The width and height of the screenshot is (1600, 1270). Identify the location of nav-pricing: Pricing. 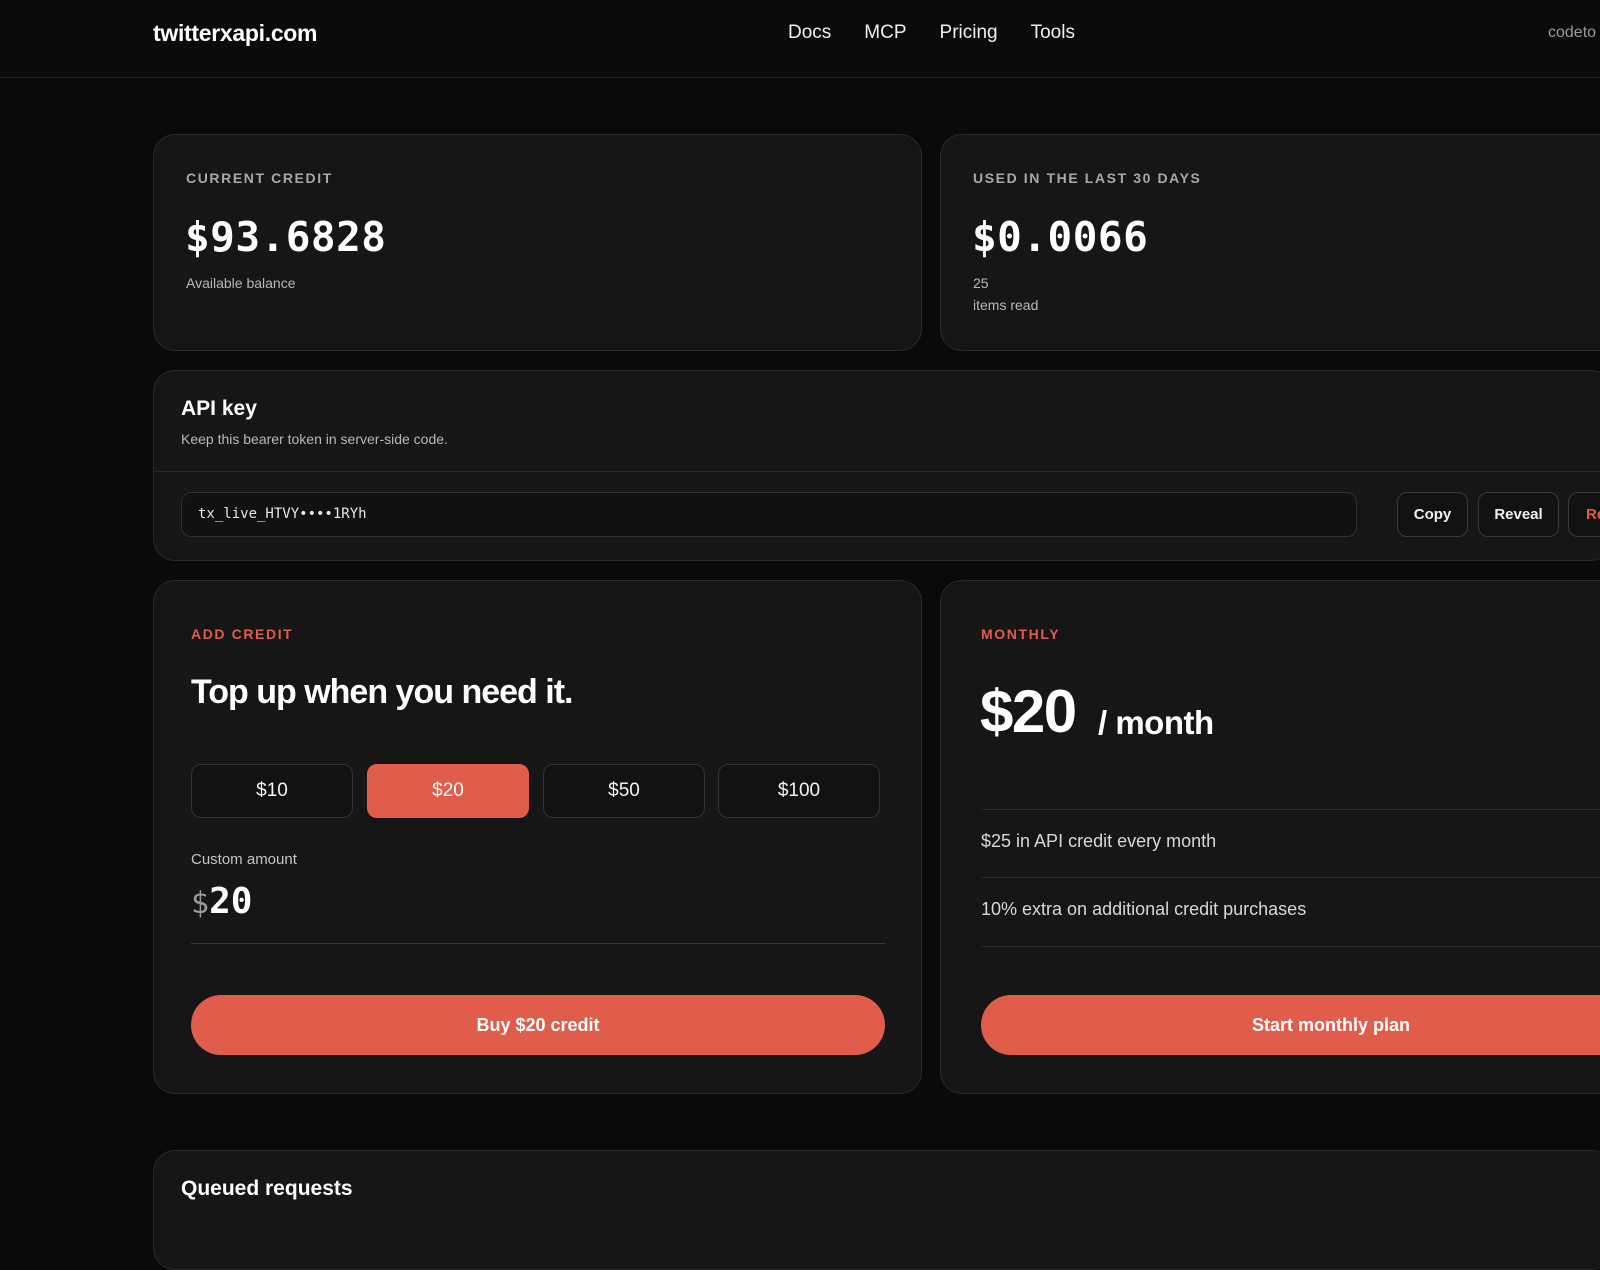
(969, 33).